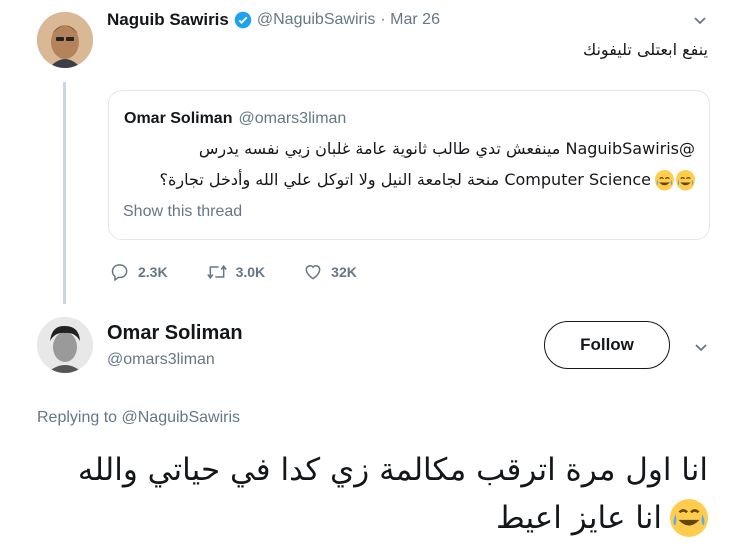  I want to click on tweet-header: Naguib Sawiris @NaguibSawiris · Mar 26, so click(273, 20).